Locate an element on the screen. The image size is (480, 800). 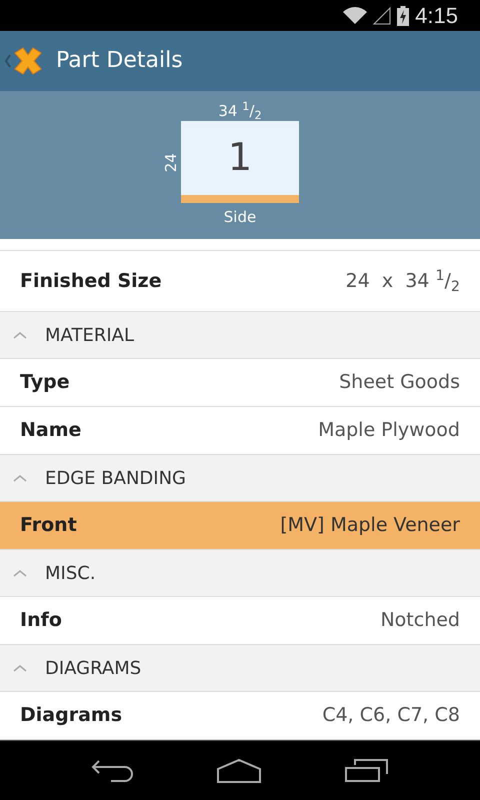
section-title: DIAGRAMS is located at coordinates (93, 668).